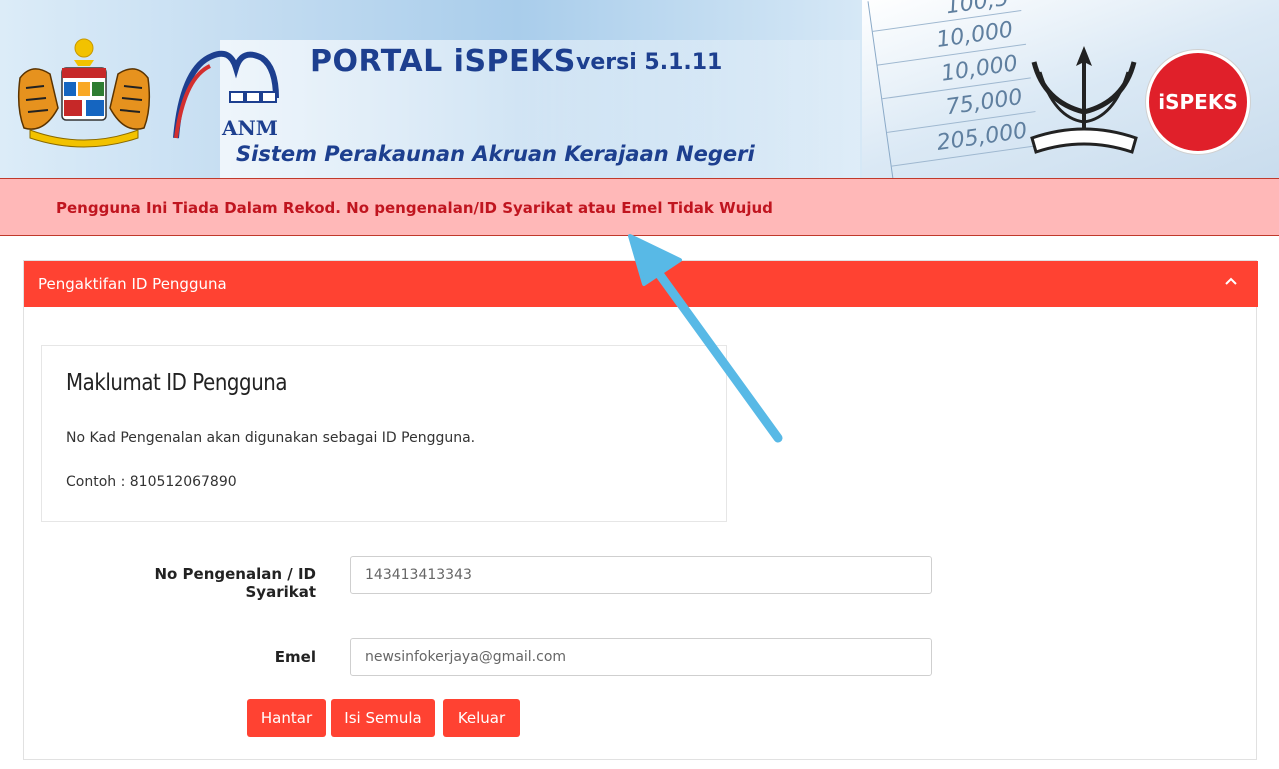  What do you see at coordinates (177, 383) in the screenshot?
I see `info-heading: Maklumat ID Pengguna` at bounding box center [177, 383].